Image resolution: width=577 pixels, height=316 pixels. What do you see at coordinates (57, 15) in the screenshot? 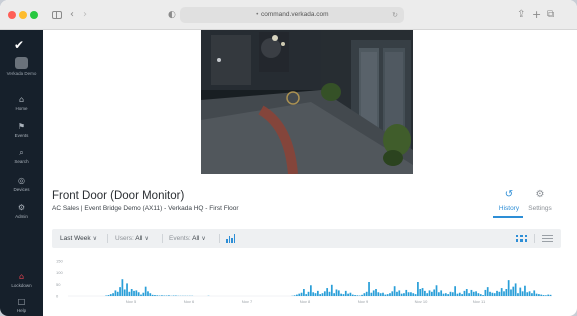
I see `sidebar-toggle-icon` at bounding box center [57, 15].